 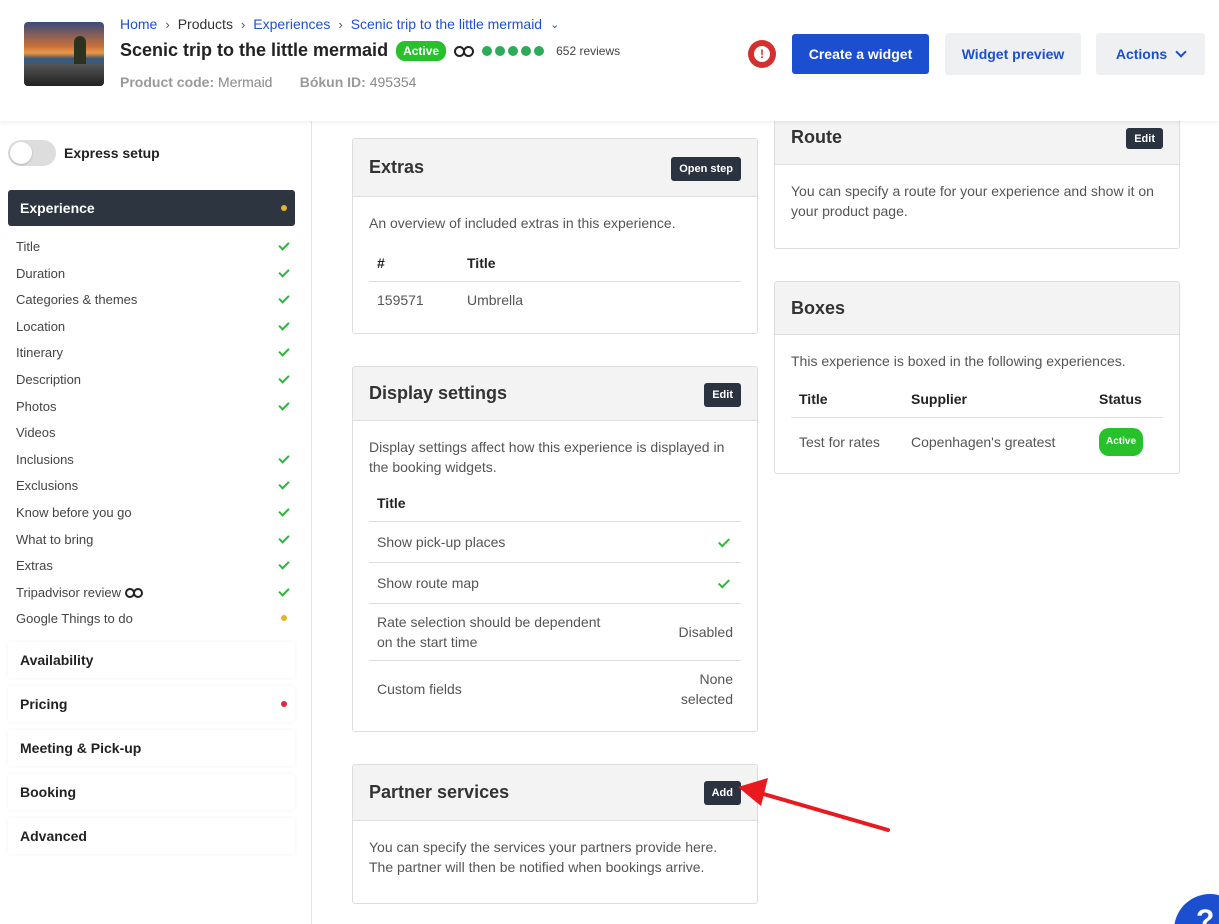 What do you see at coordinates (706, 689) in the screenshot?
I see `setting-value: None selected` at bounding box center [706, 689].